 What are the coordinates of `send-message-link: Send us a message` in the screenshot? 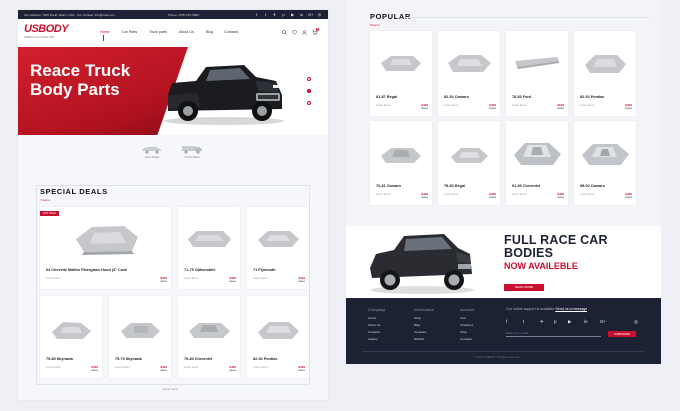 It's located at (571, 309).